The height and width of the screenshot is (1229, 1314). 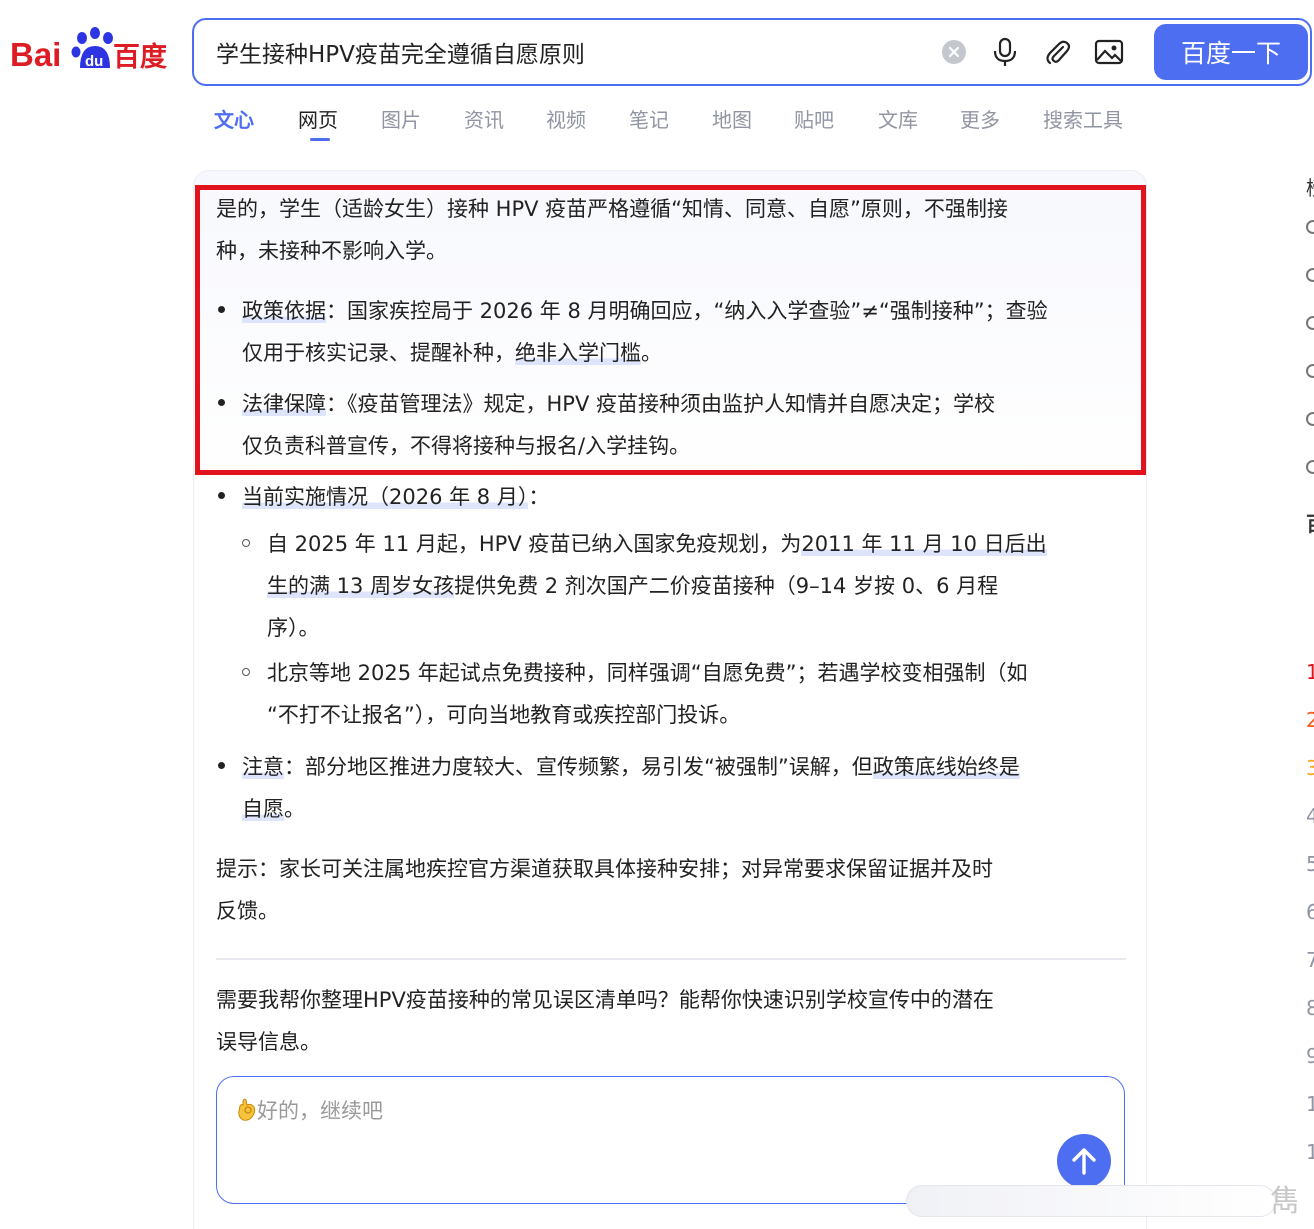 What do you see at coordinates (234, 118) in the screenshot?
I see `tab-wenxin: 文心` at bounding box center [234, 118].